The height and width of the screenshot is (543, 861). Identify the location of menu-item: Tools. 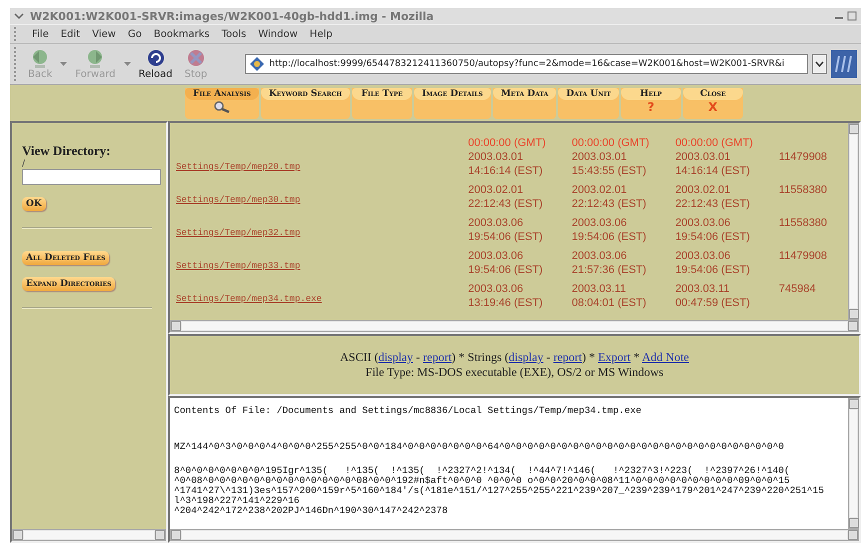
(234, 34).